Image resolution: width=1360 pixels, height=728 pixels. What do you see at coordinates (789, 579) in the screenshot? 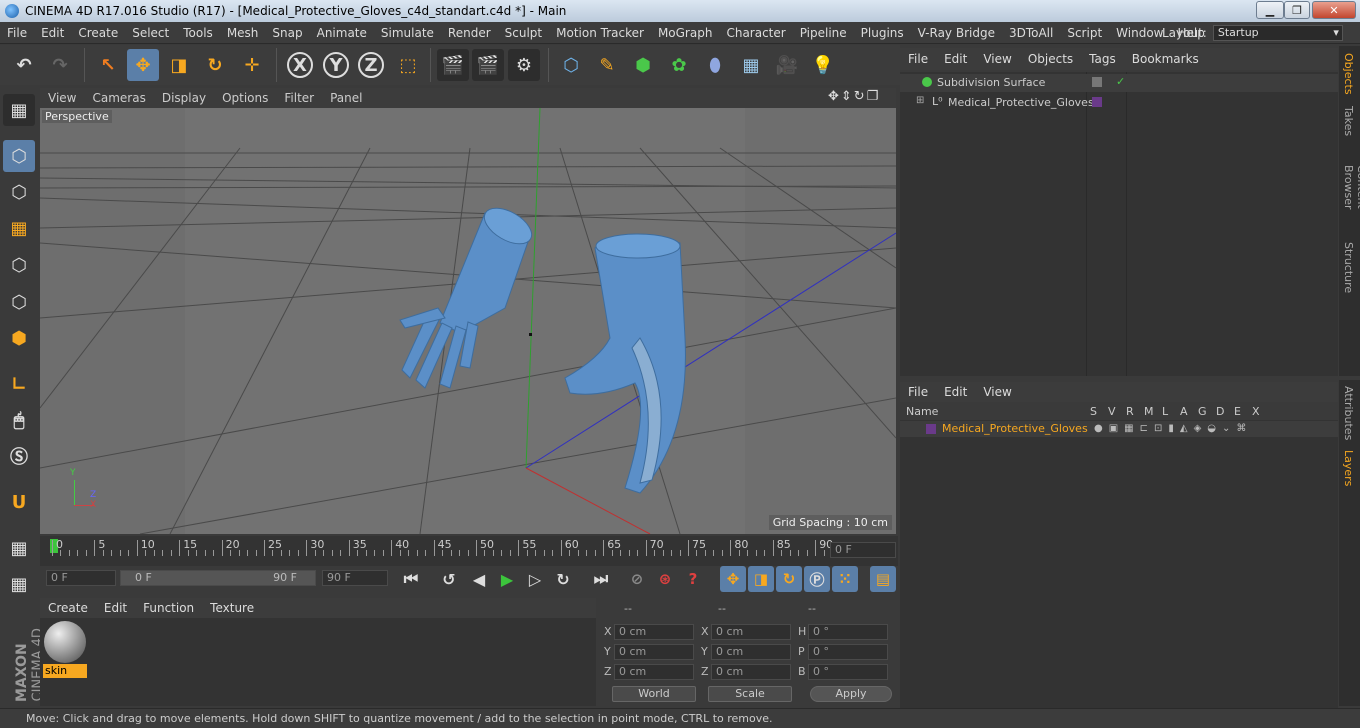
I see `key-rotation-icon: ↻` at bounding box center [789, 579].